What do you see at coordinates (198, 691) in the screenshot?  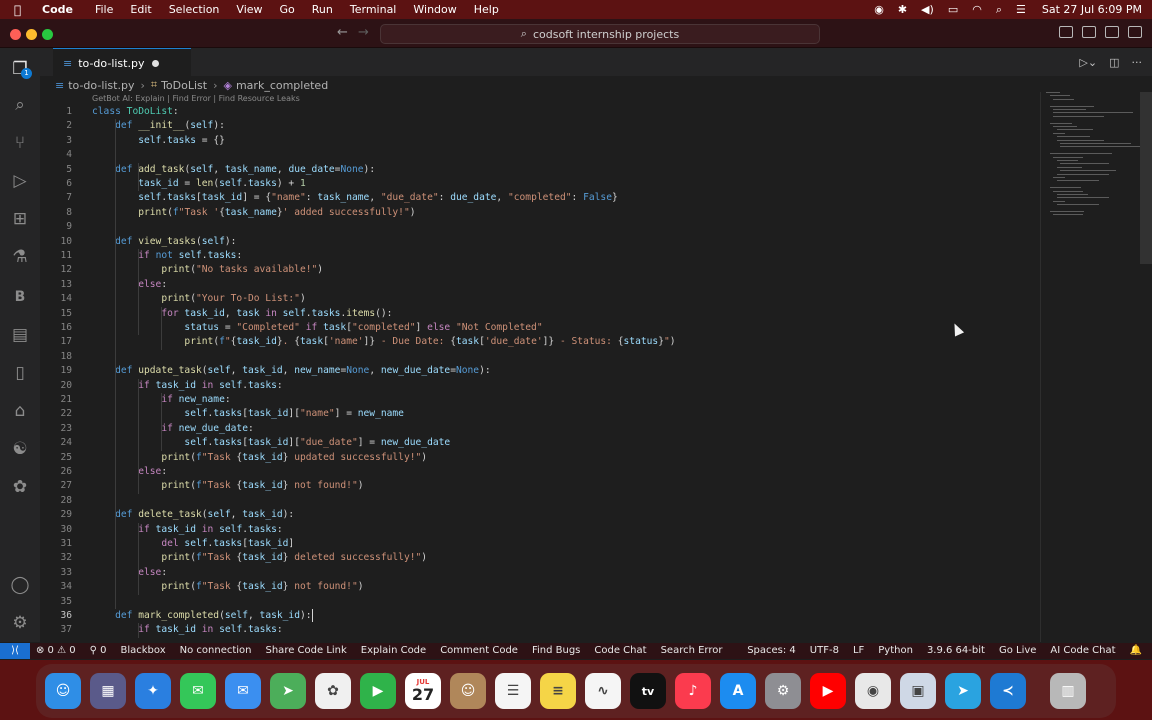 I see `dock-messages-icon: ✉` at bounding box center [198, 691].